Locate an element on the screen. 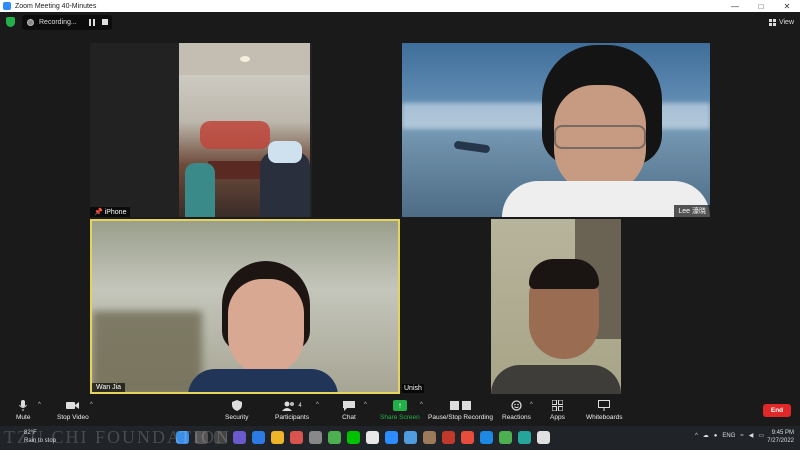  line-icon is located at coordinates (353, 437).